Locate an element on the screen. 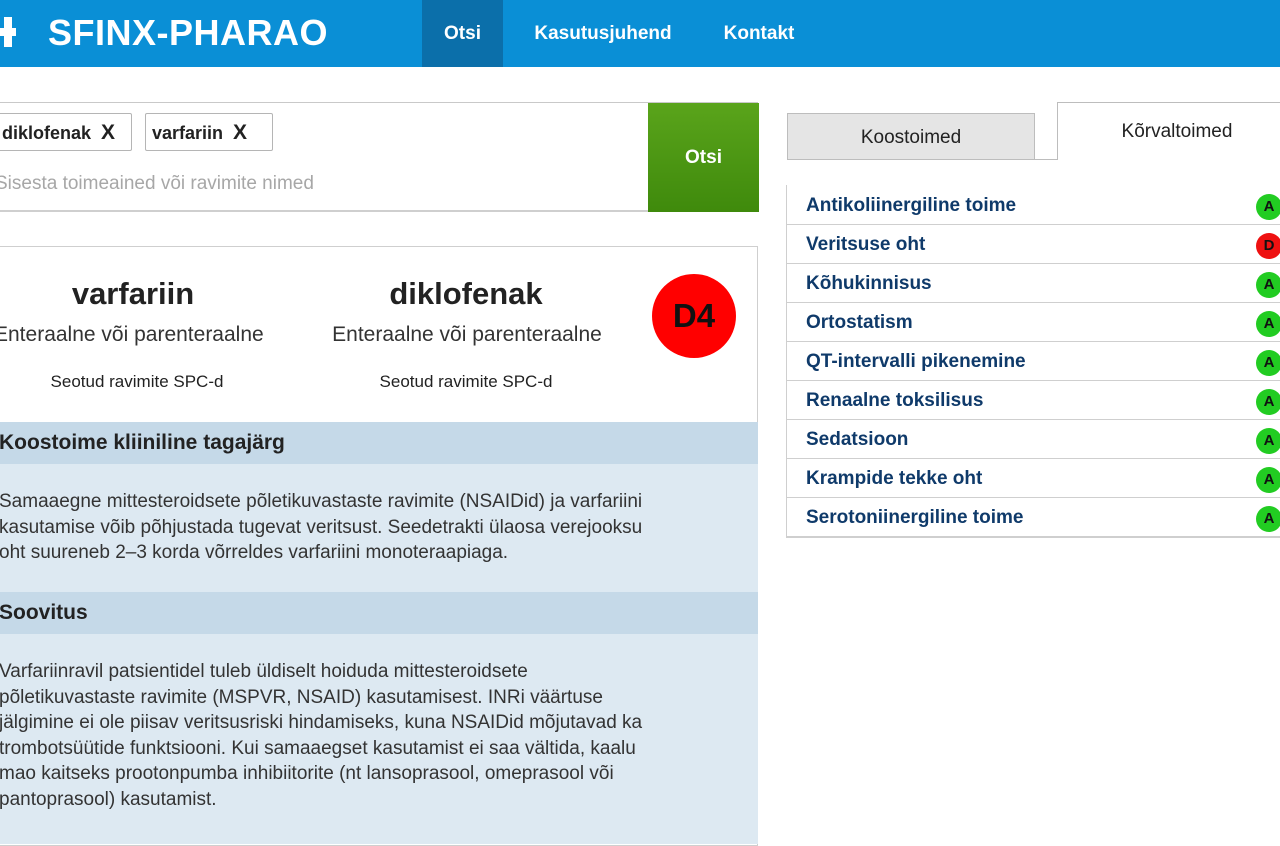 Image resolution: width=1280 pixels, height=846 pixels. side-effect-row: Serotoniinergiline toime A is located at coordinates (1033, 517).